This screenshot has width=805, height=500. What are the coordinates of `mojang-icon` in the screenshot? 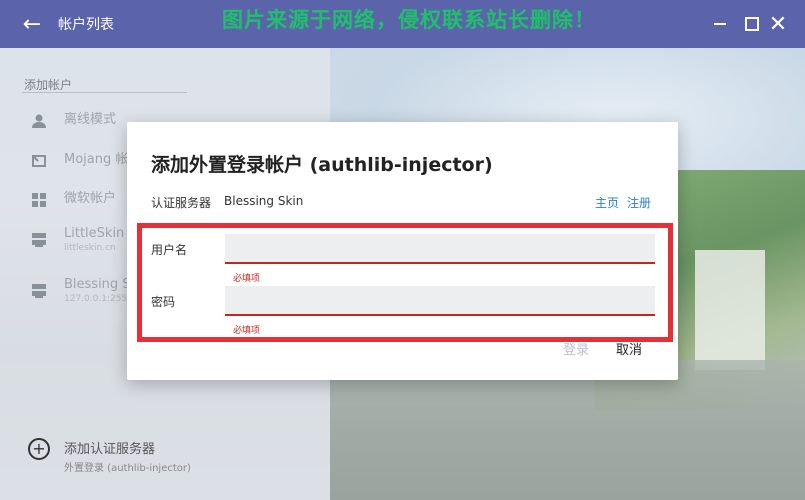 It's located at (39, 161).